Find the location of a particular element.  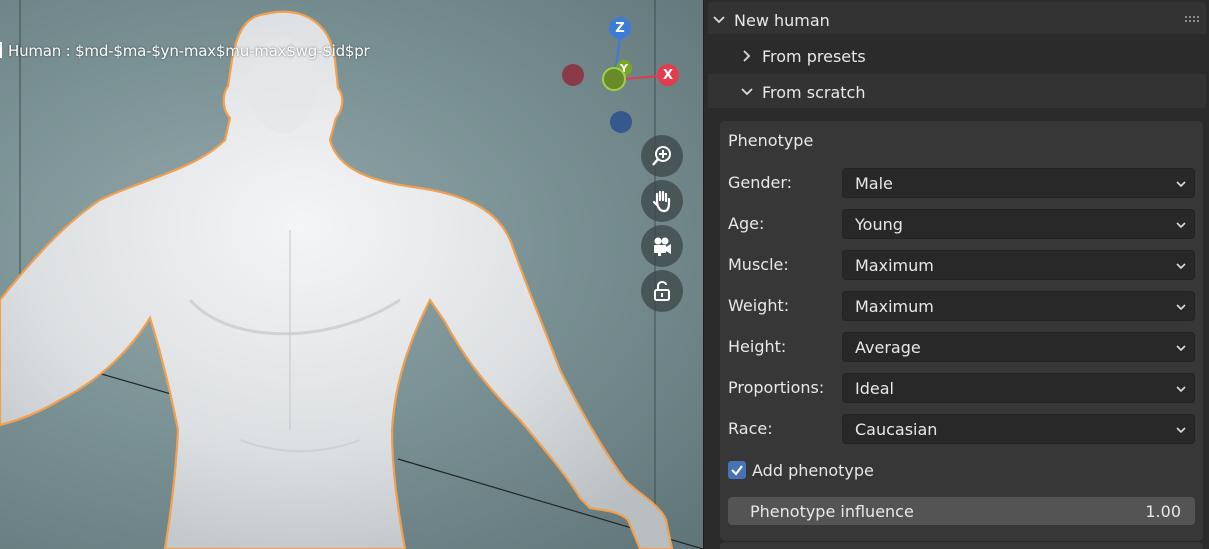

height-dropdown: Average is located at coordinates (1018, 347).